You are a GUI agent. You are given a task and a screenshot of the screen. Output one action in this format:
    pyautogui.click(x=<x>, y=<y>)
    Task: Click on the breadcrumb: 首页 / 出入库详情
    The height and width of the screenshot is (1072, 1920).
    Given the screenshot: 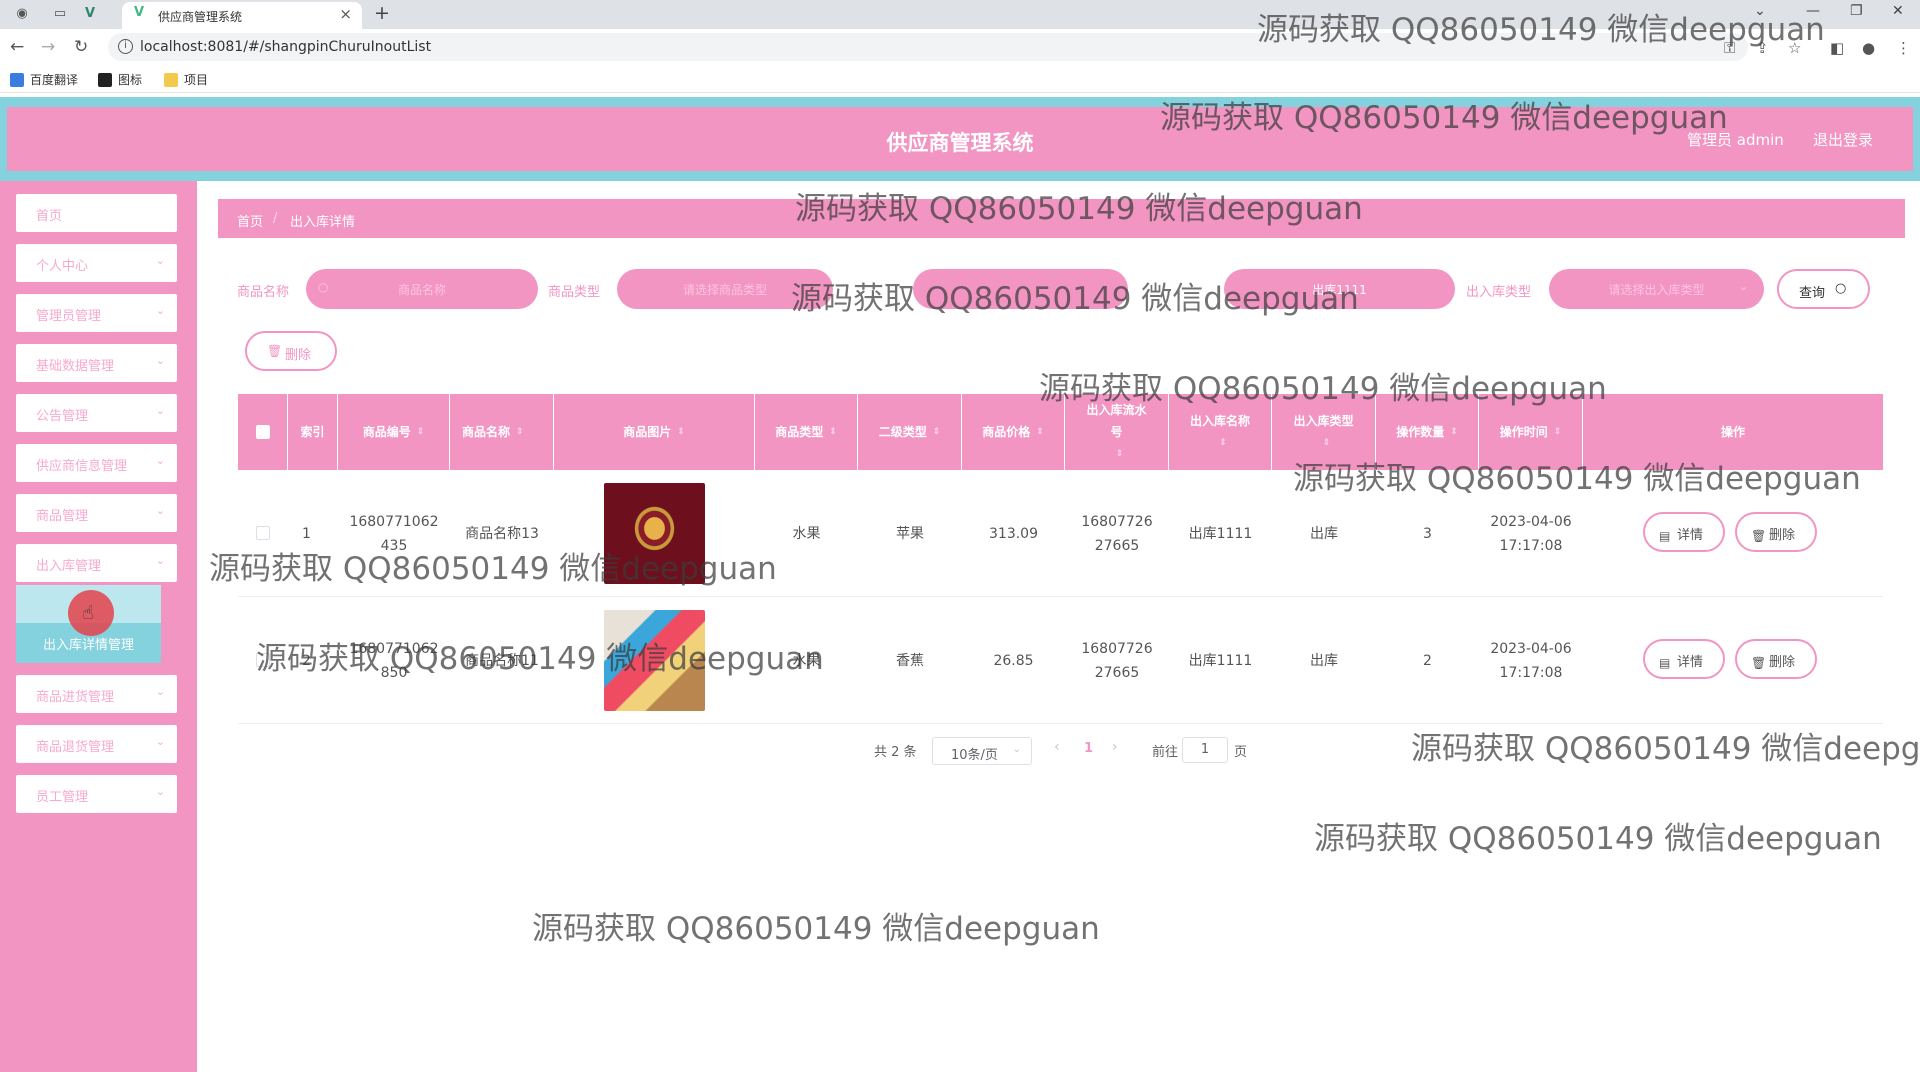 What is the action you would take?
    pyautogui.click(x=1061, y=218)
    